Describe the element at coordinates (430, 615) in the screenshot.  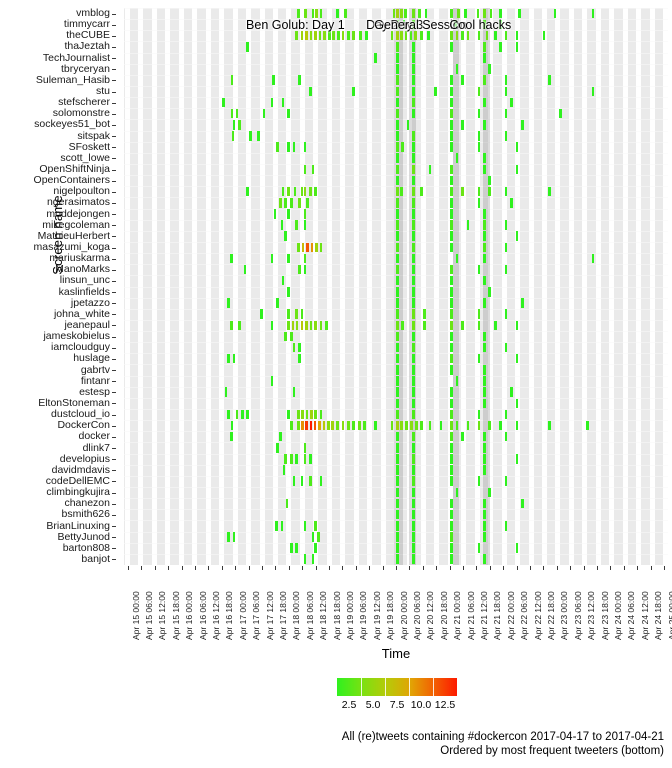
I see `x-axis-tick-label: Apr 20 12:00` at that location.